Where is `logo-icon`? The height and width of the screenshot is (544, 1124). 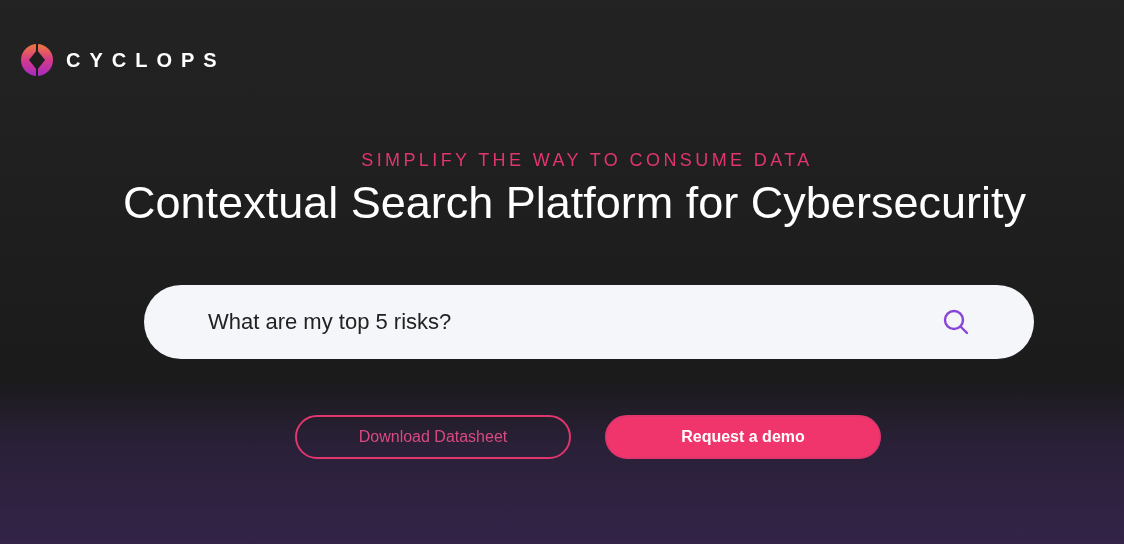 logo-icon is located at coordinates (37, 60).